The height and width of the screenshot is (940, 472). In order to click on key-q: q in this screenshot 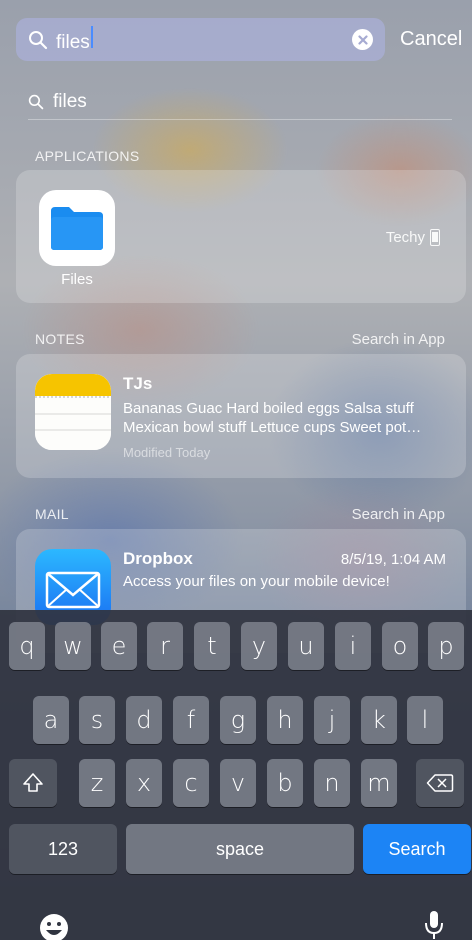, I will do `click(27, 646)`.